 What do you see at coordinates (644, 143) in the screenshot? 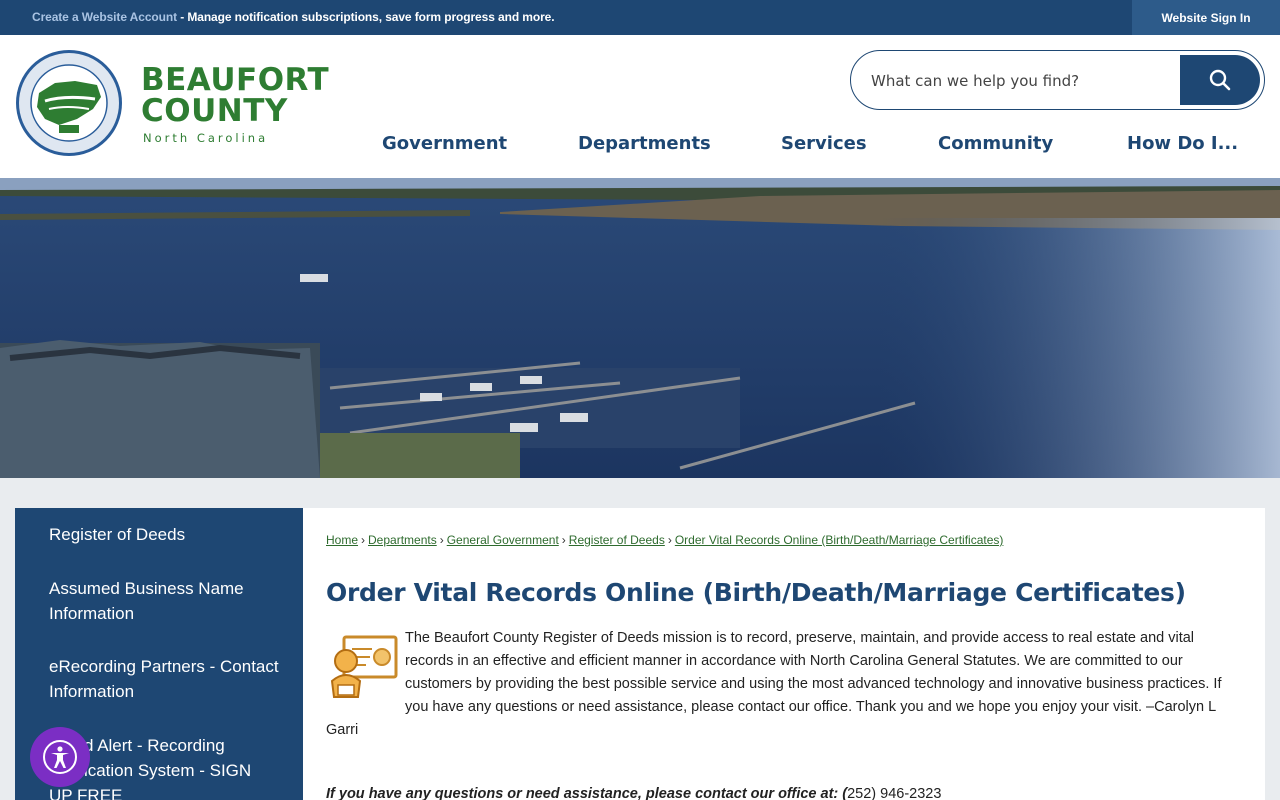
I see `nav-departments: Departments` at bounding box center [644, 143].